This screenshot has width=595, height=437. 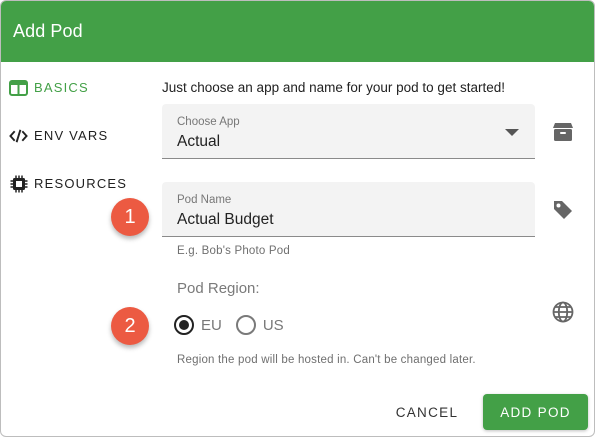 What do you see at coordinates (184, 325) in the screenshot?
I see `radio-checked-icon` at bounding box center [184, 325].